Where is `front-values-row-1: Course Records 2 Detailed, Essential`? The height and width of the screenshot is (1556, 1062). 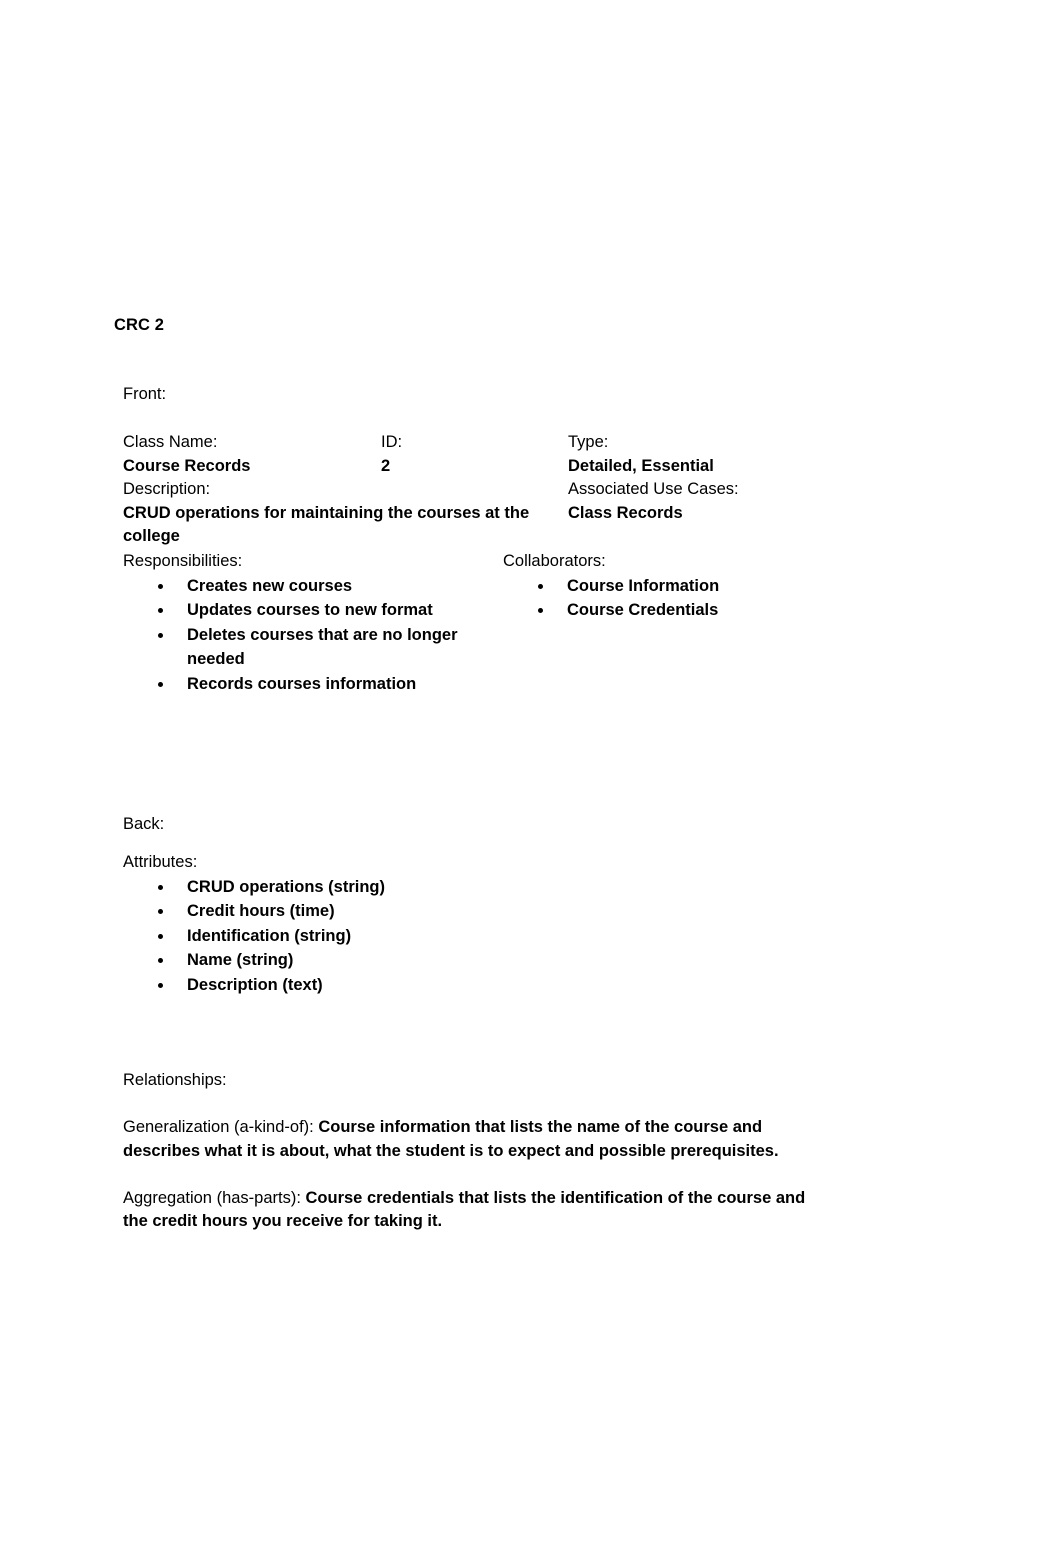
front-values-row-1: Course Records 2 Detailed, Essential is located at coordinates (473, 467).